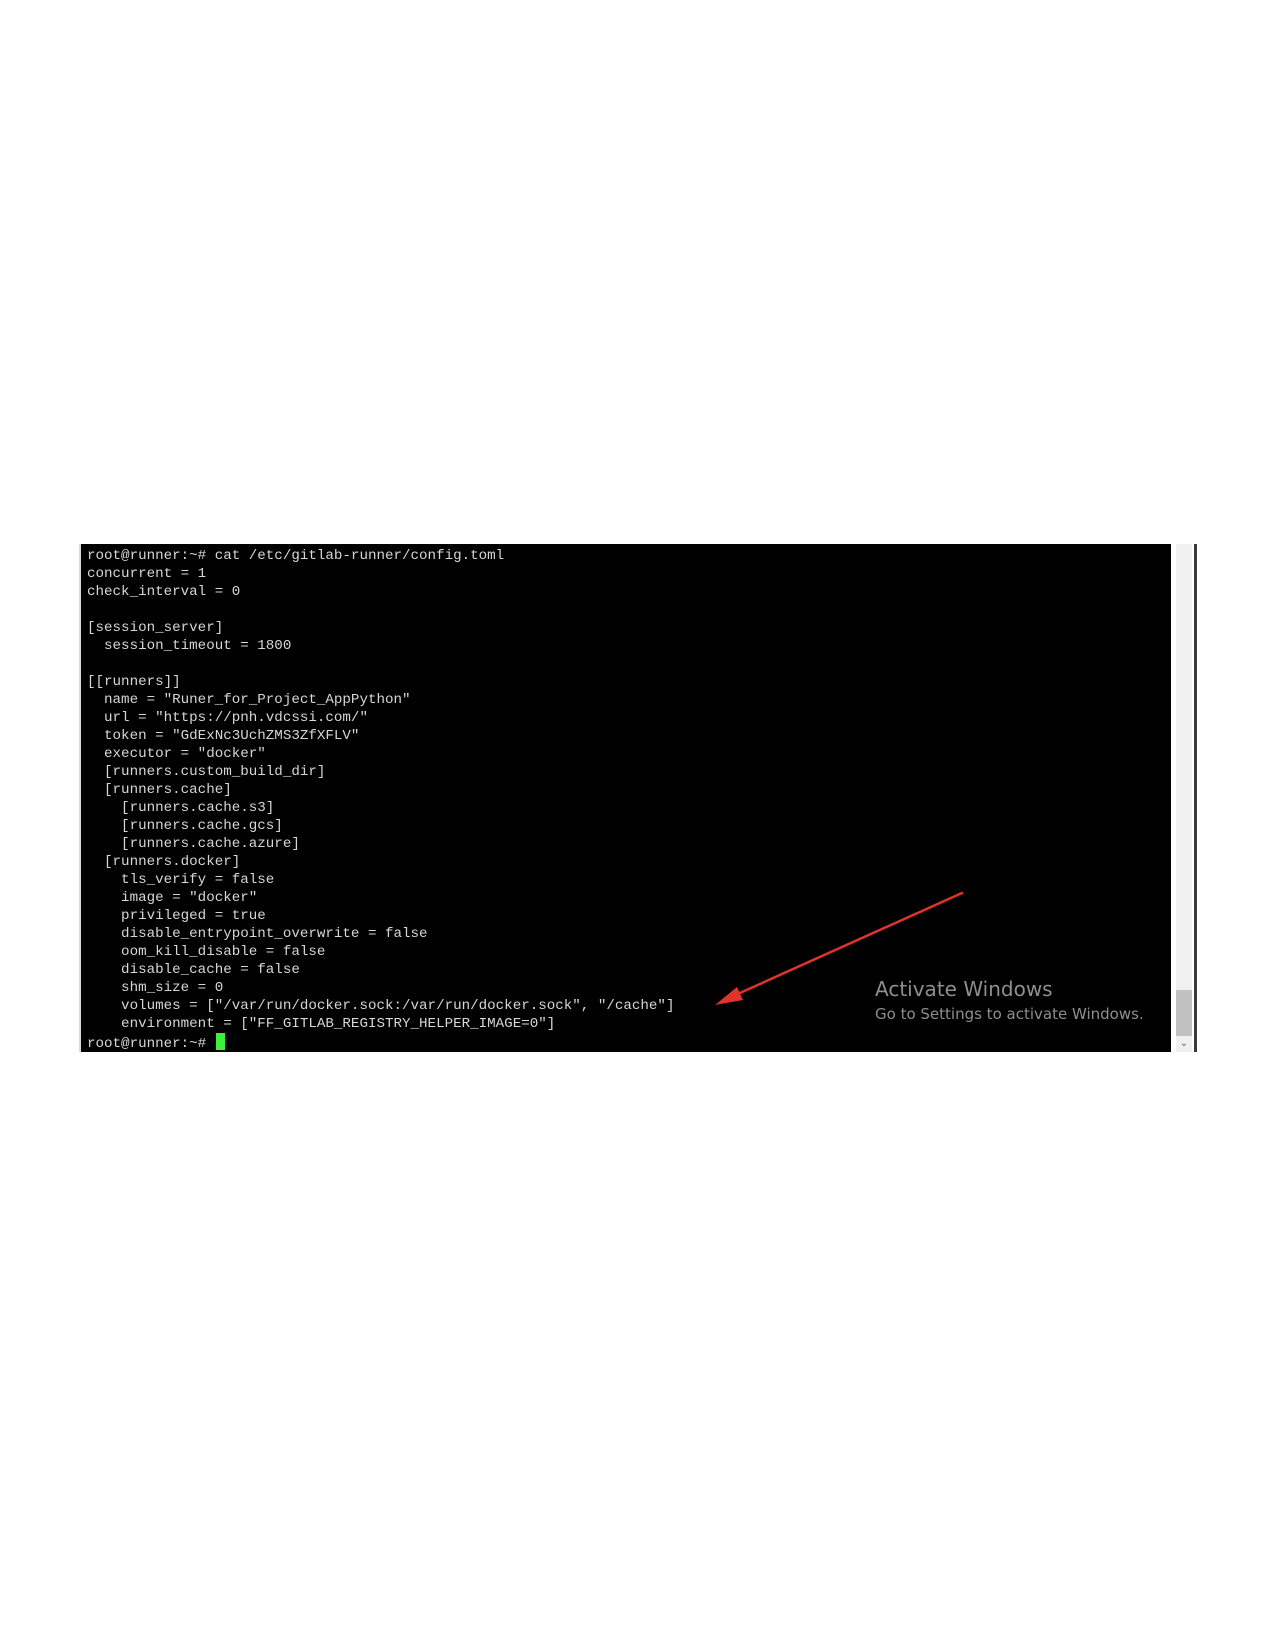 The width and height of the screenshot is (1275, 1650). What do you see at coordinates (1195, 798) in the screenshot?
I see `window-border` at bounding box center [1195, 798].